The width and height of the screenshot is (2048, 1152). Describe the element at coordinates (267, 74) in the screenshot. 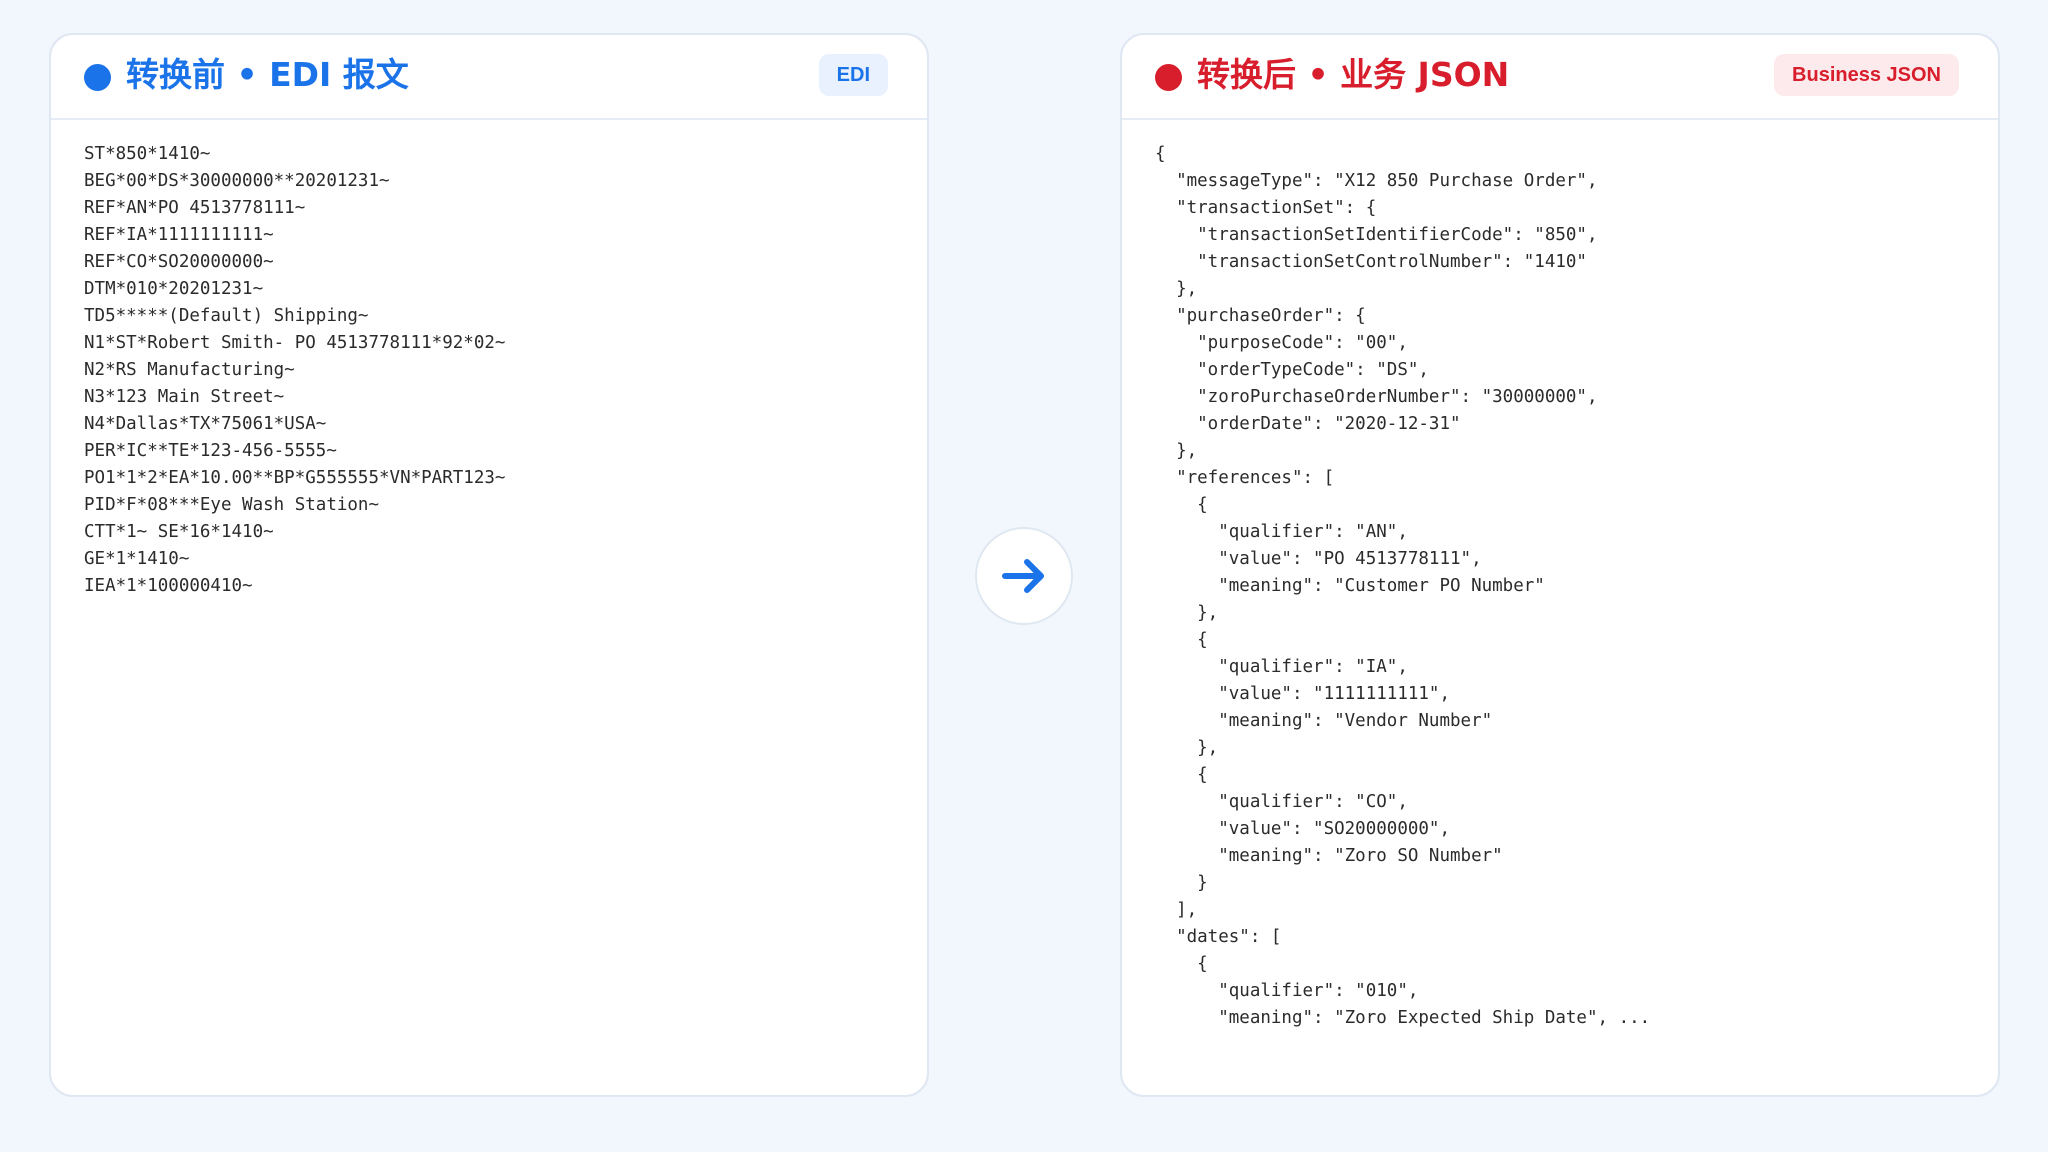

I see `edi-panel-title: 转换前 • EDI 报文` at that location.